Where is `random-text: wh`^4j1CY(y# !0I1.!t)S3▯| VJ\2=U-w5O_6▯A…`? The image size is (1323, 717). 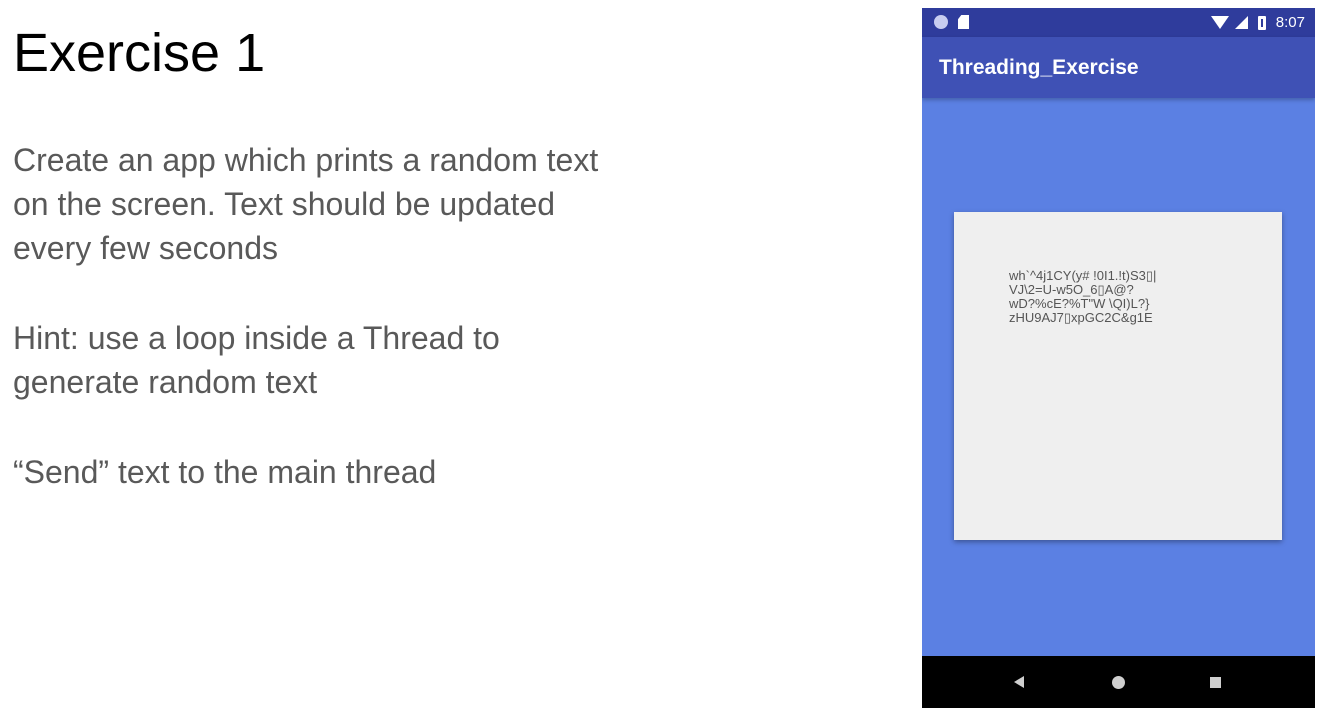 random-text: wh`^4j1CY(y# !0I1.!t)S3▯| VJ\2=U-w5O_6▯A… is located at coordinates (1083, 296).